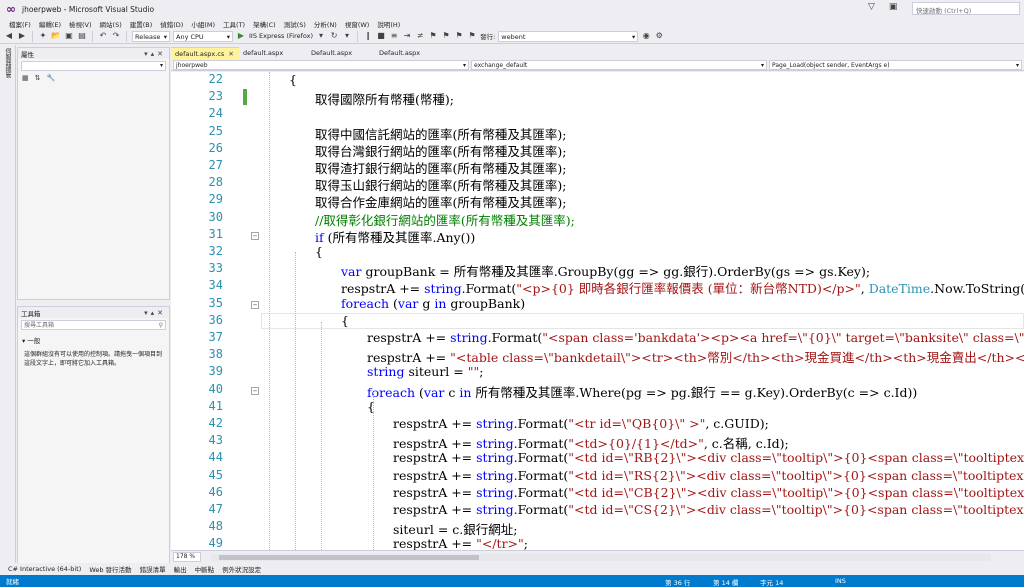 This screenshot has width=1024, height=587. I want to click on menu-item: 測試(S), so click(295, 24).